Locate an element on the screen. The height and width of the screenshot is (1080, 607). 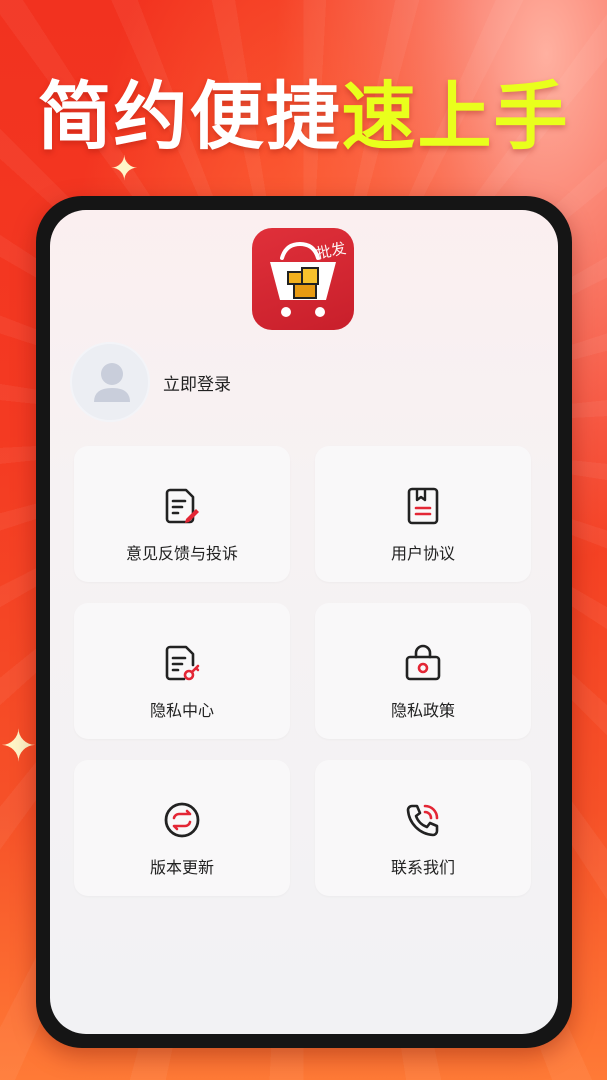
menu-tile-privacy-policy: 隐私政策 is located at coordinates (423, 671).